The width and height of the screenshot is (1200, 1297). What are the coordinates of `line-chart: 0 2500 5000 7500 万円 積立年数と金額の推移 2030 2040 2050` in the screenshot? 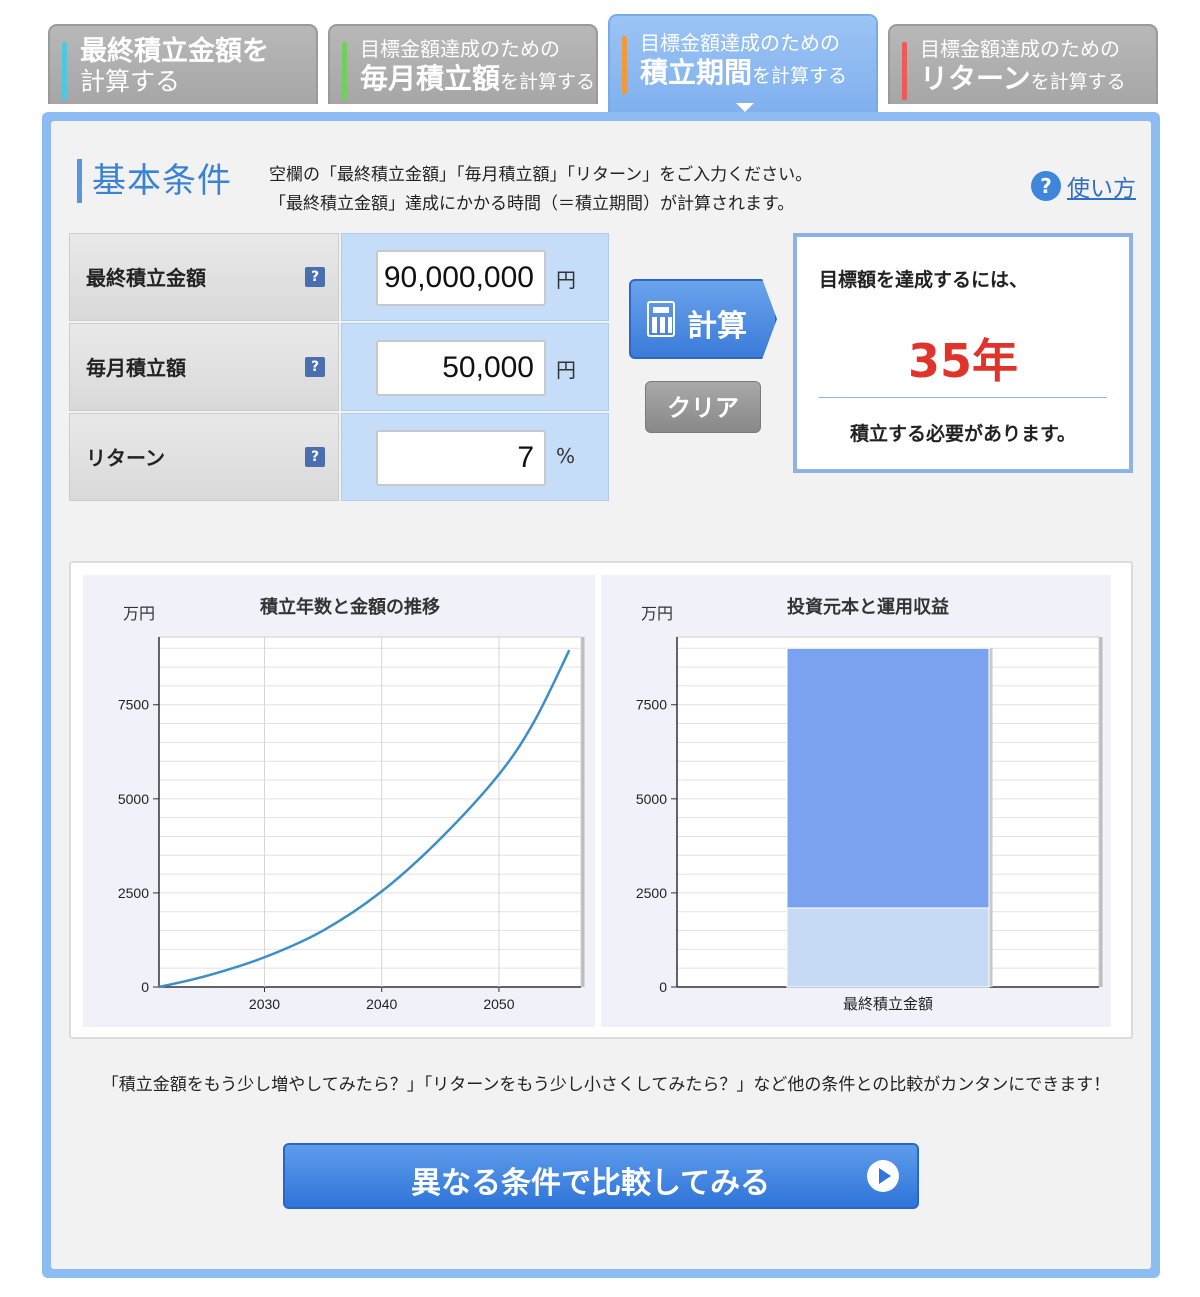 It's located at (339, 801).